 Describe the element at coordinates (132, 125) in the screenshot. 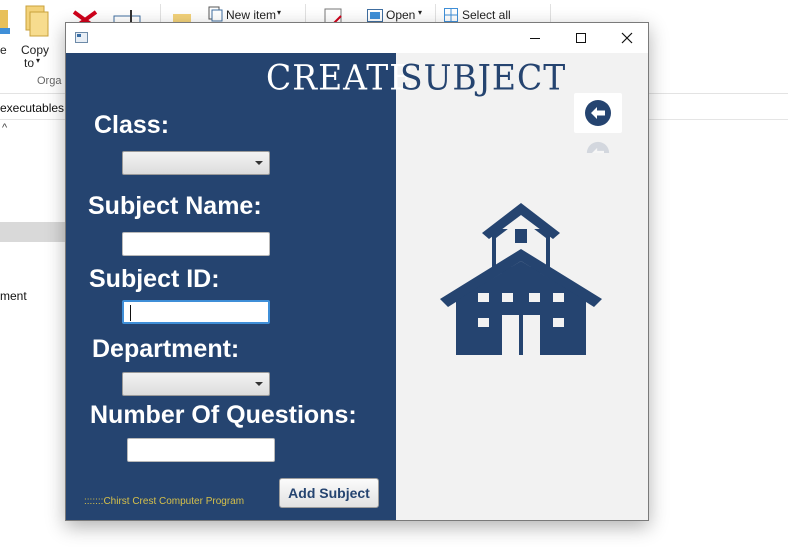

I see `class-label: Class:` at that location.